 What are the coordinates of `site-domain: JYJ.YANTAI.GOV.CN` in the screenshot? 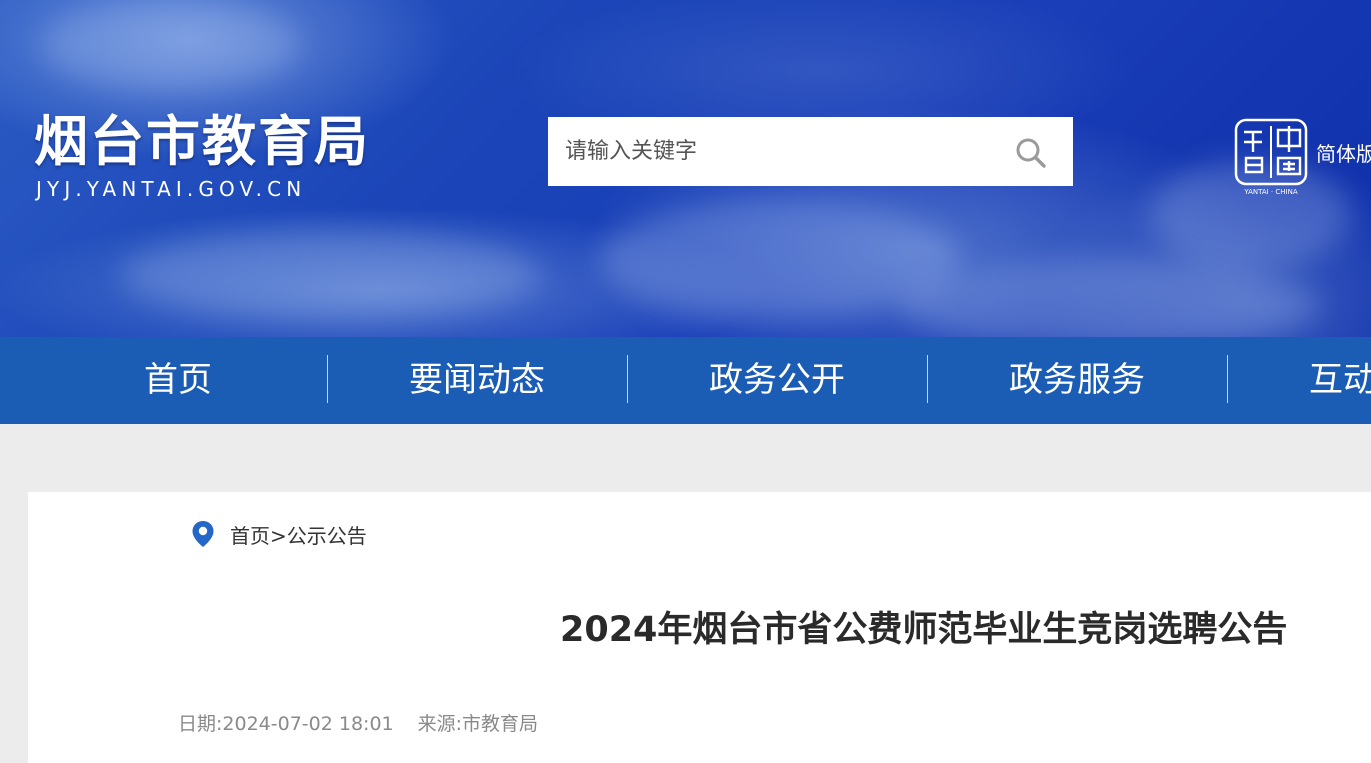 It's located at (171, 189).